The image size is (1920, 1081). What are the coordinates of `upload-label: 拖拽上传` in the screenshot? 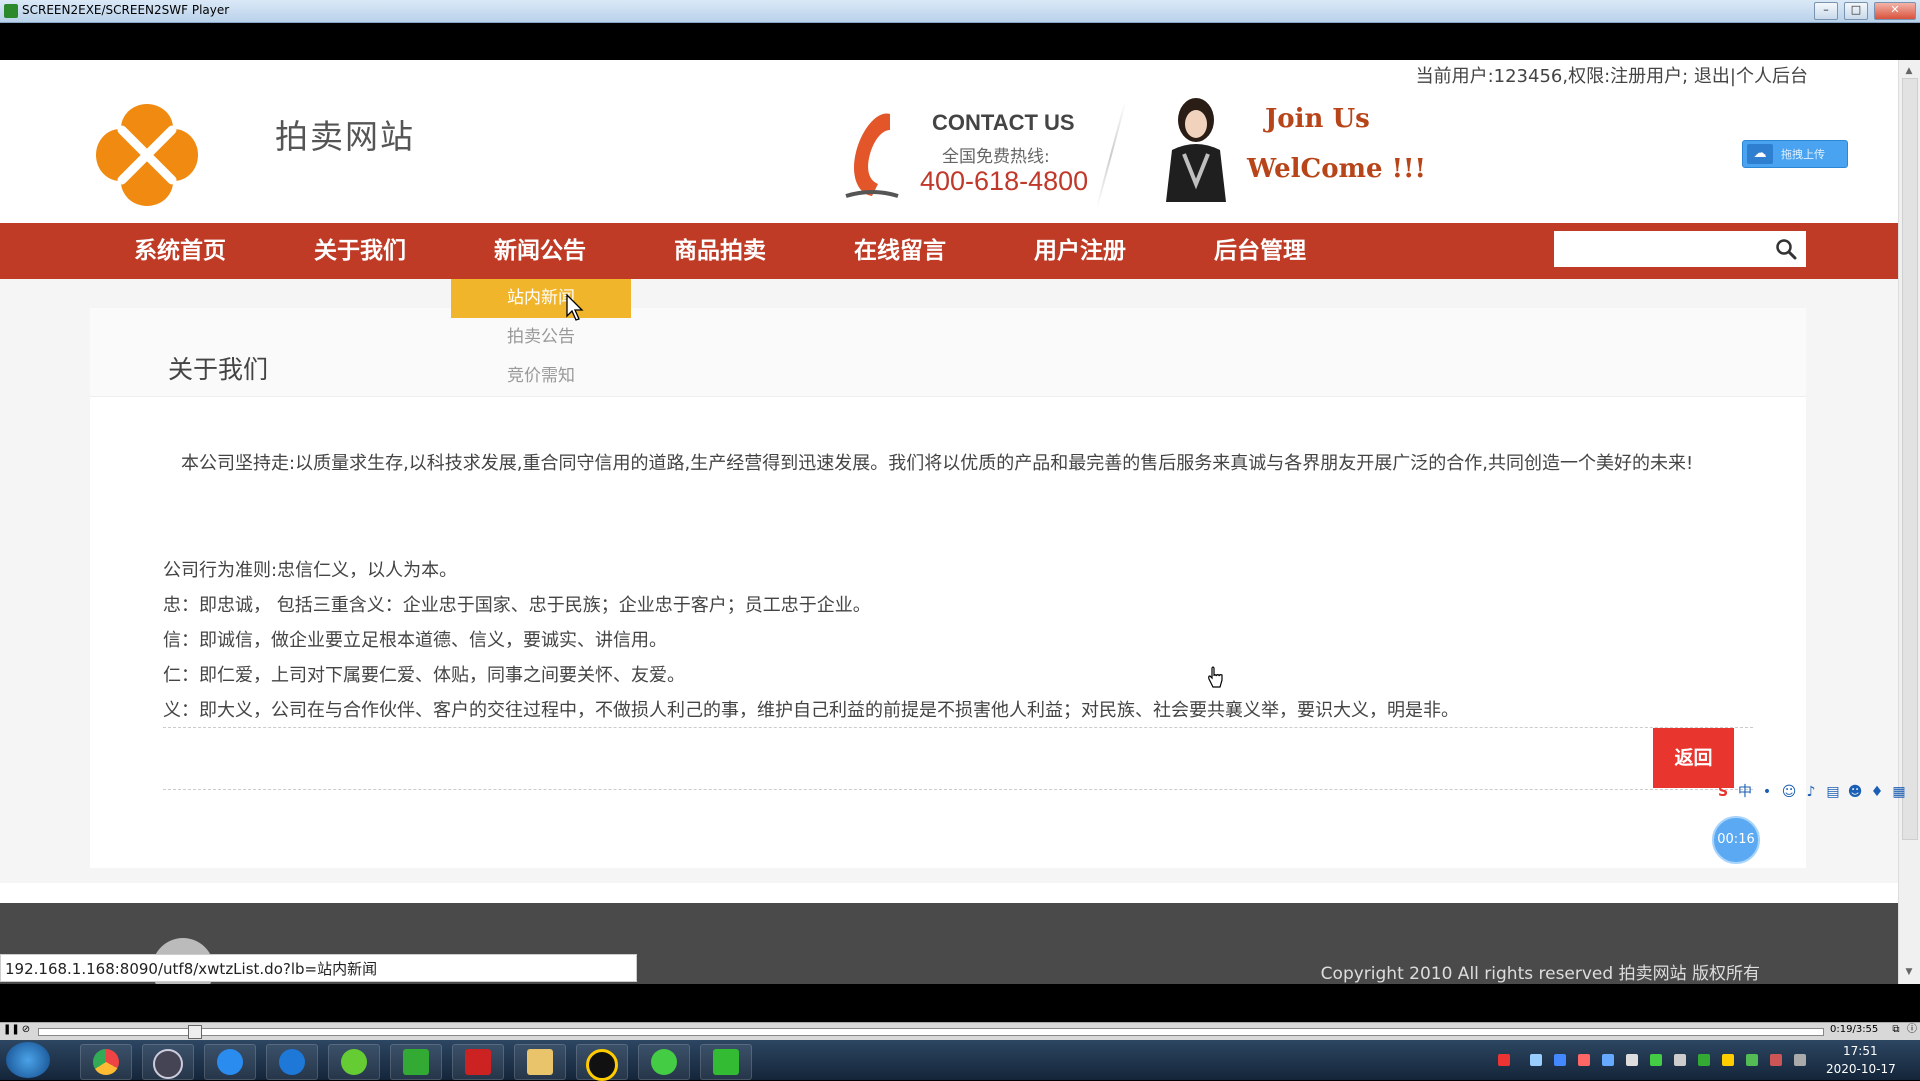 It's located at (1803, 154).